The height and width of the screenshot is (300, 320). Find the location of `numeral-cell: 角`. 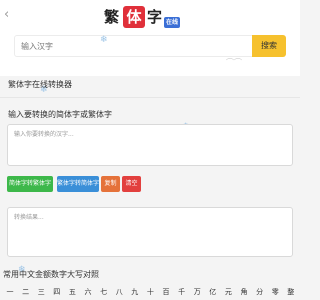

numeral-cell: 角 is located at coordinates (244, 292).